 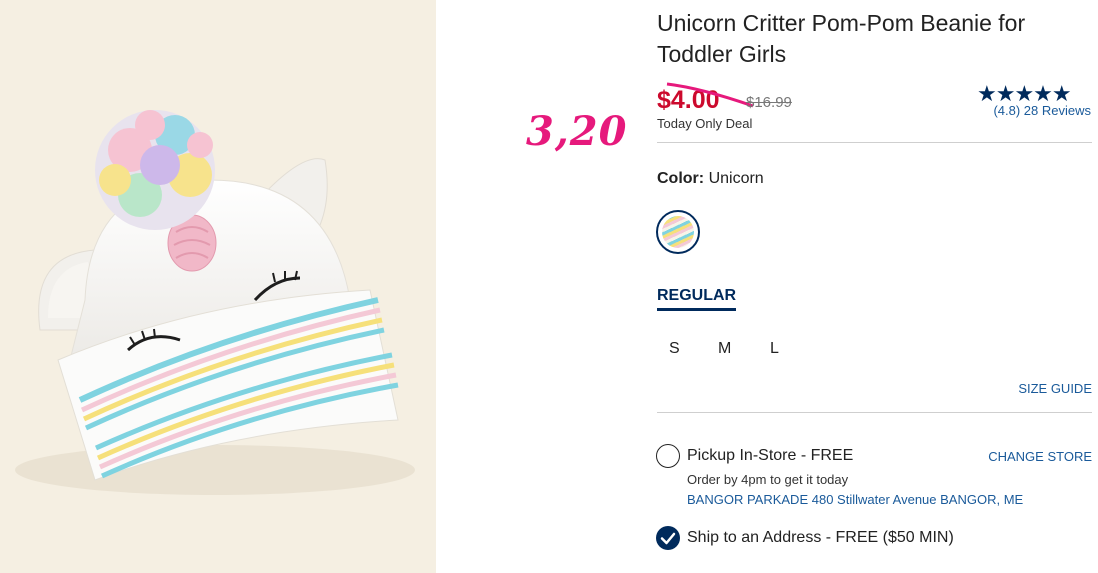 I want to click on ship-label: Ship to an Address - FREE ($50 MIN), so click(x=820, y=538).